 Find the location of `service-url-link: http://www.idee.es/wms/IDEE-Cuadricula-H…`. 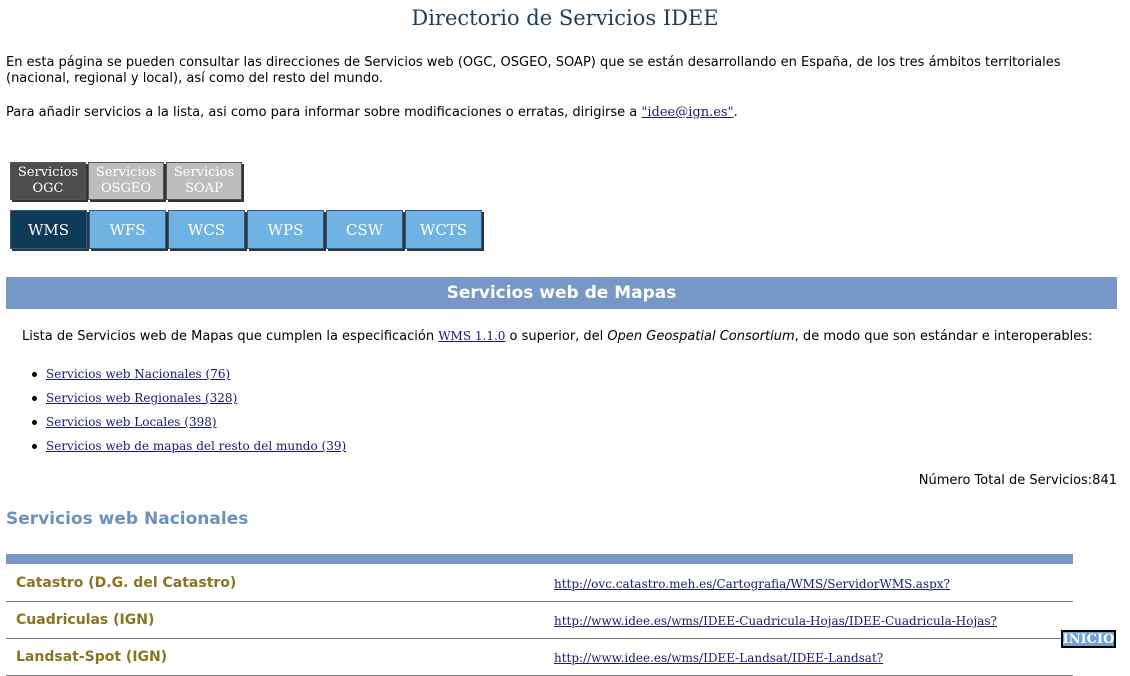

service-url-link: http://www.idee.es/wms/IDEE-Cuadricula-H… is located at coordinates (775, 621).